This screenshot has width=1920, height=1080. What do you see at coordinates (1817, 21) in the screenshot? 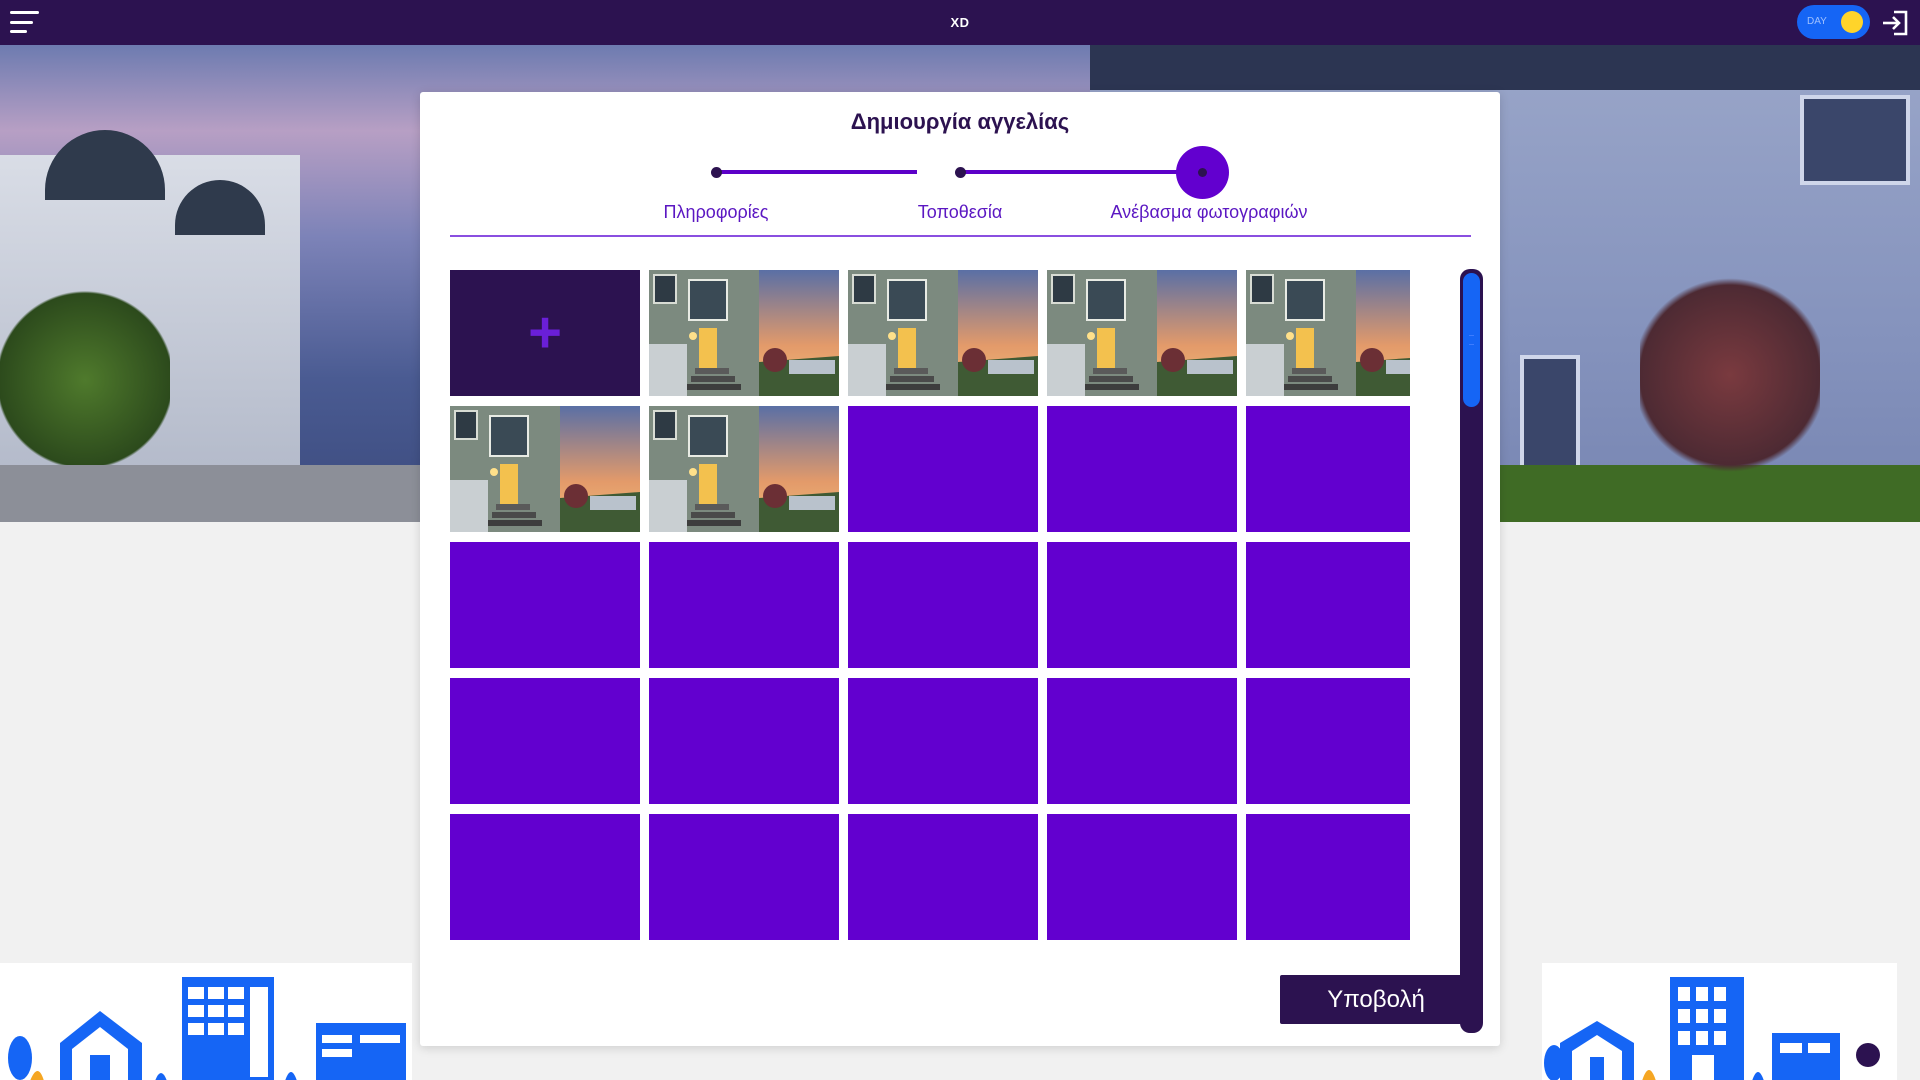
I see `toggle-label: DAY` at bounding box center [1817, 21].